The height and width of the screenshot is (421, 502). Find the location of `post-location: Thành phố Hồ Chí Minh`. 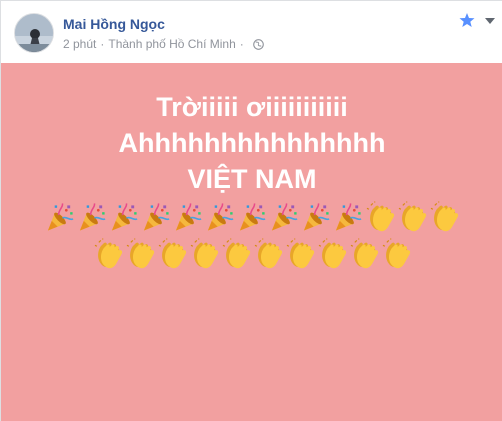

post-location: Thành phố Hồ Chí Minh is located at coordinates (171, 44).